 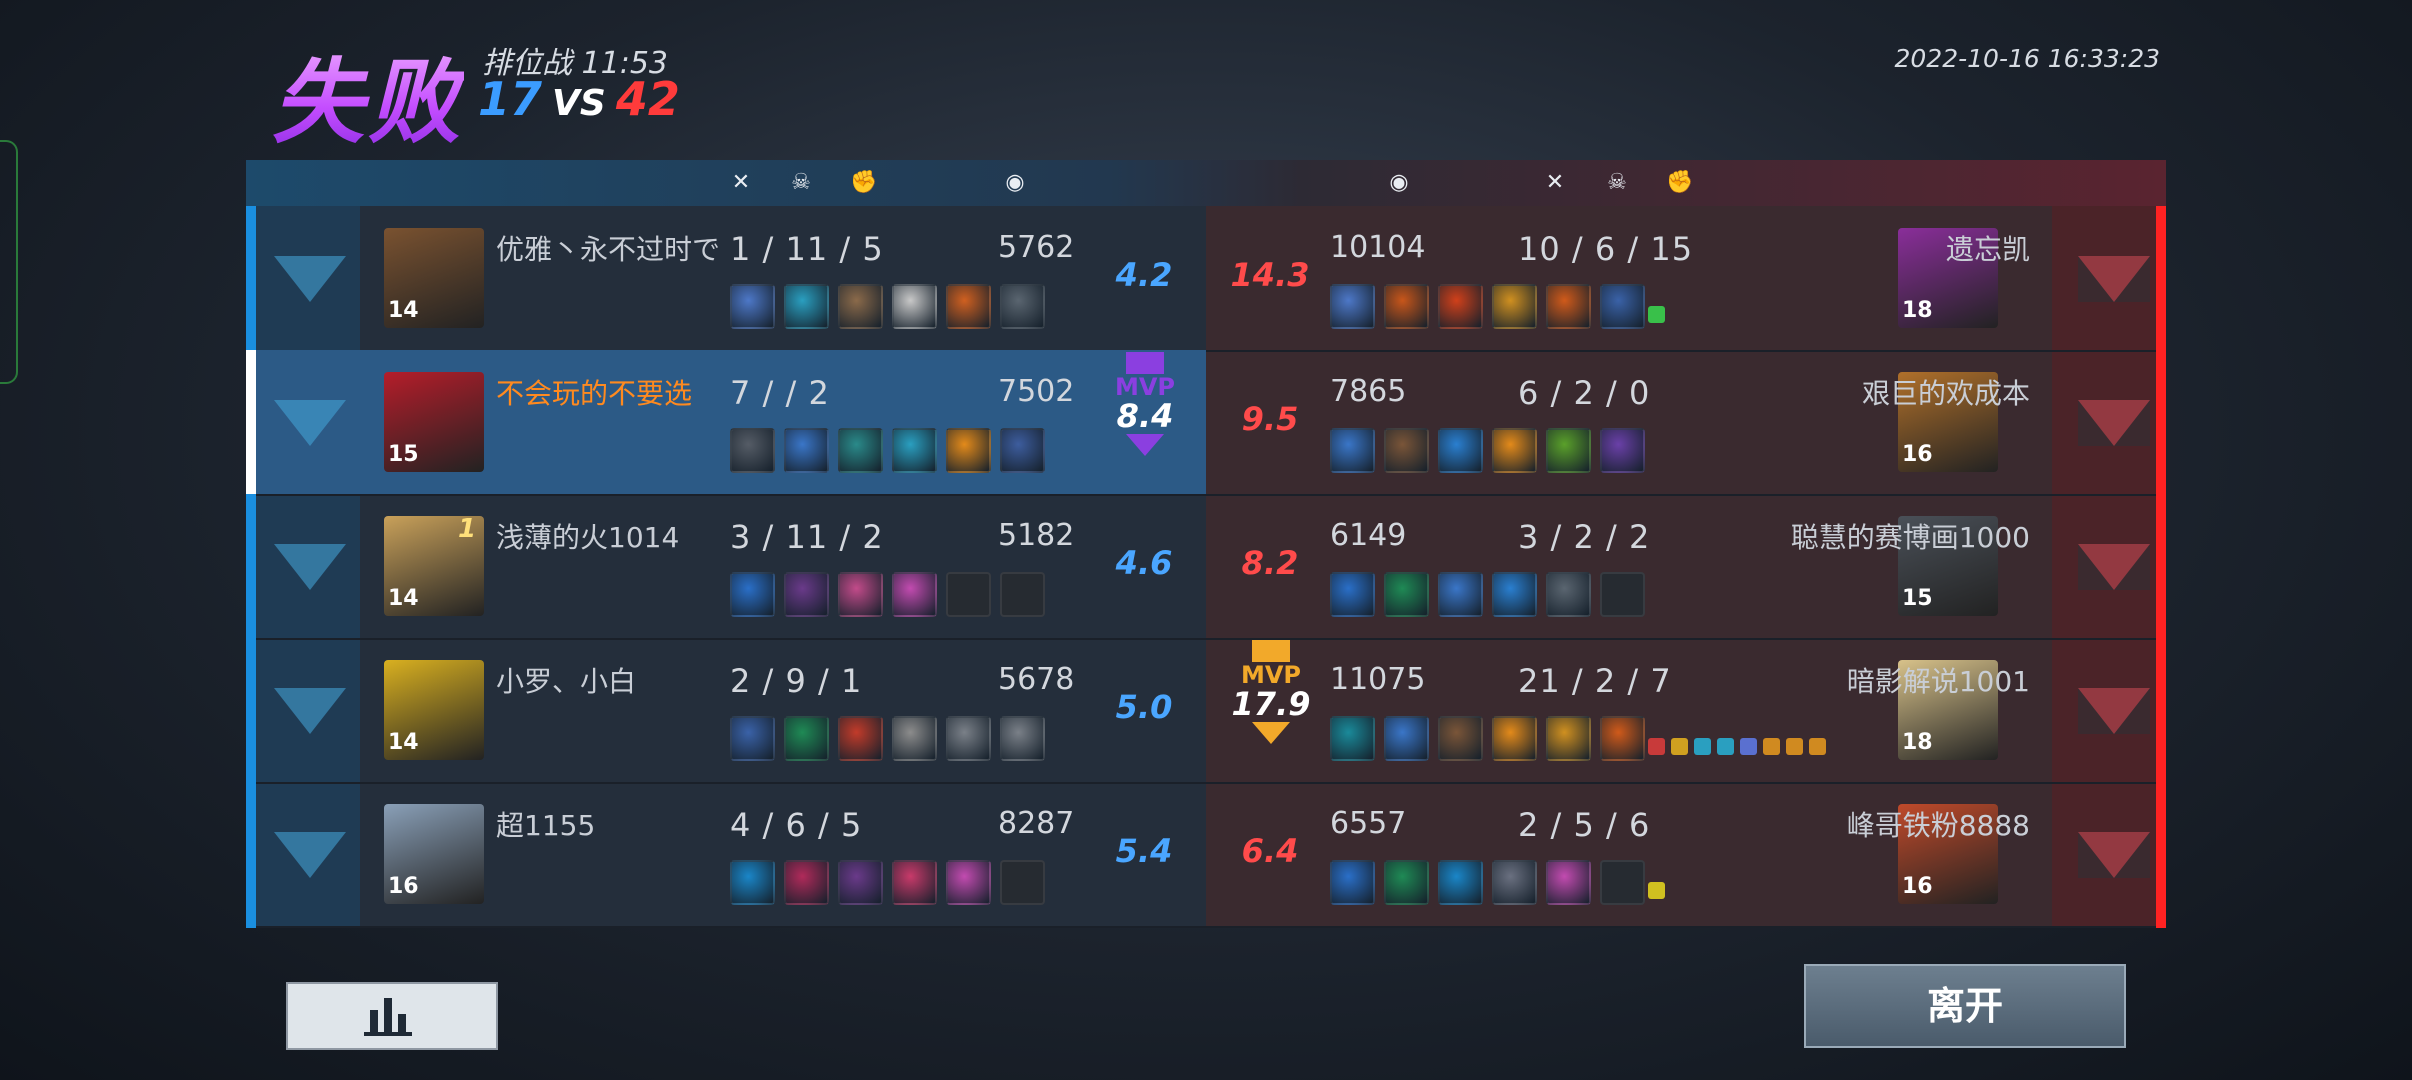 What do you see at coordinates (1378, 247) in the screenshot?
I see `gold-earned: 10104` at bounding box center [1378, 247].